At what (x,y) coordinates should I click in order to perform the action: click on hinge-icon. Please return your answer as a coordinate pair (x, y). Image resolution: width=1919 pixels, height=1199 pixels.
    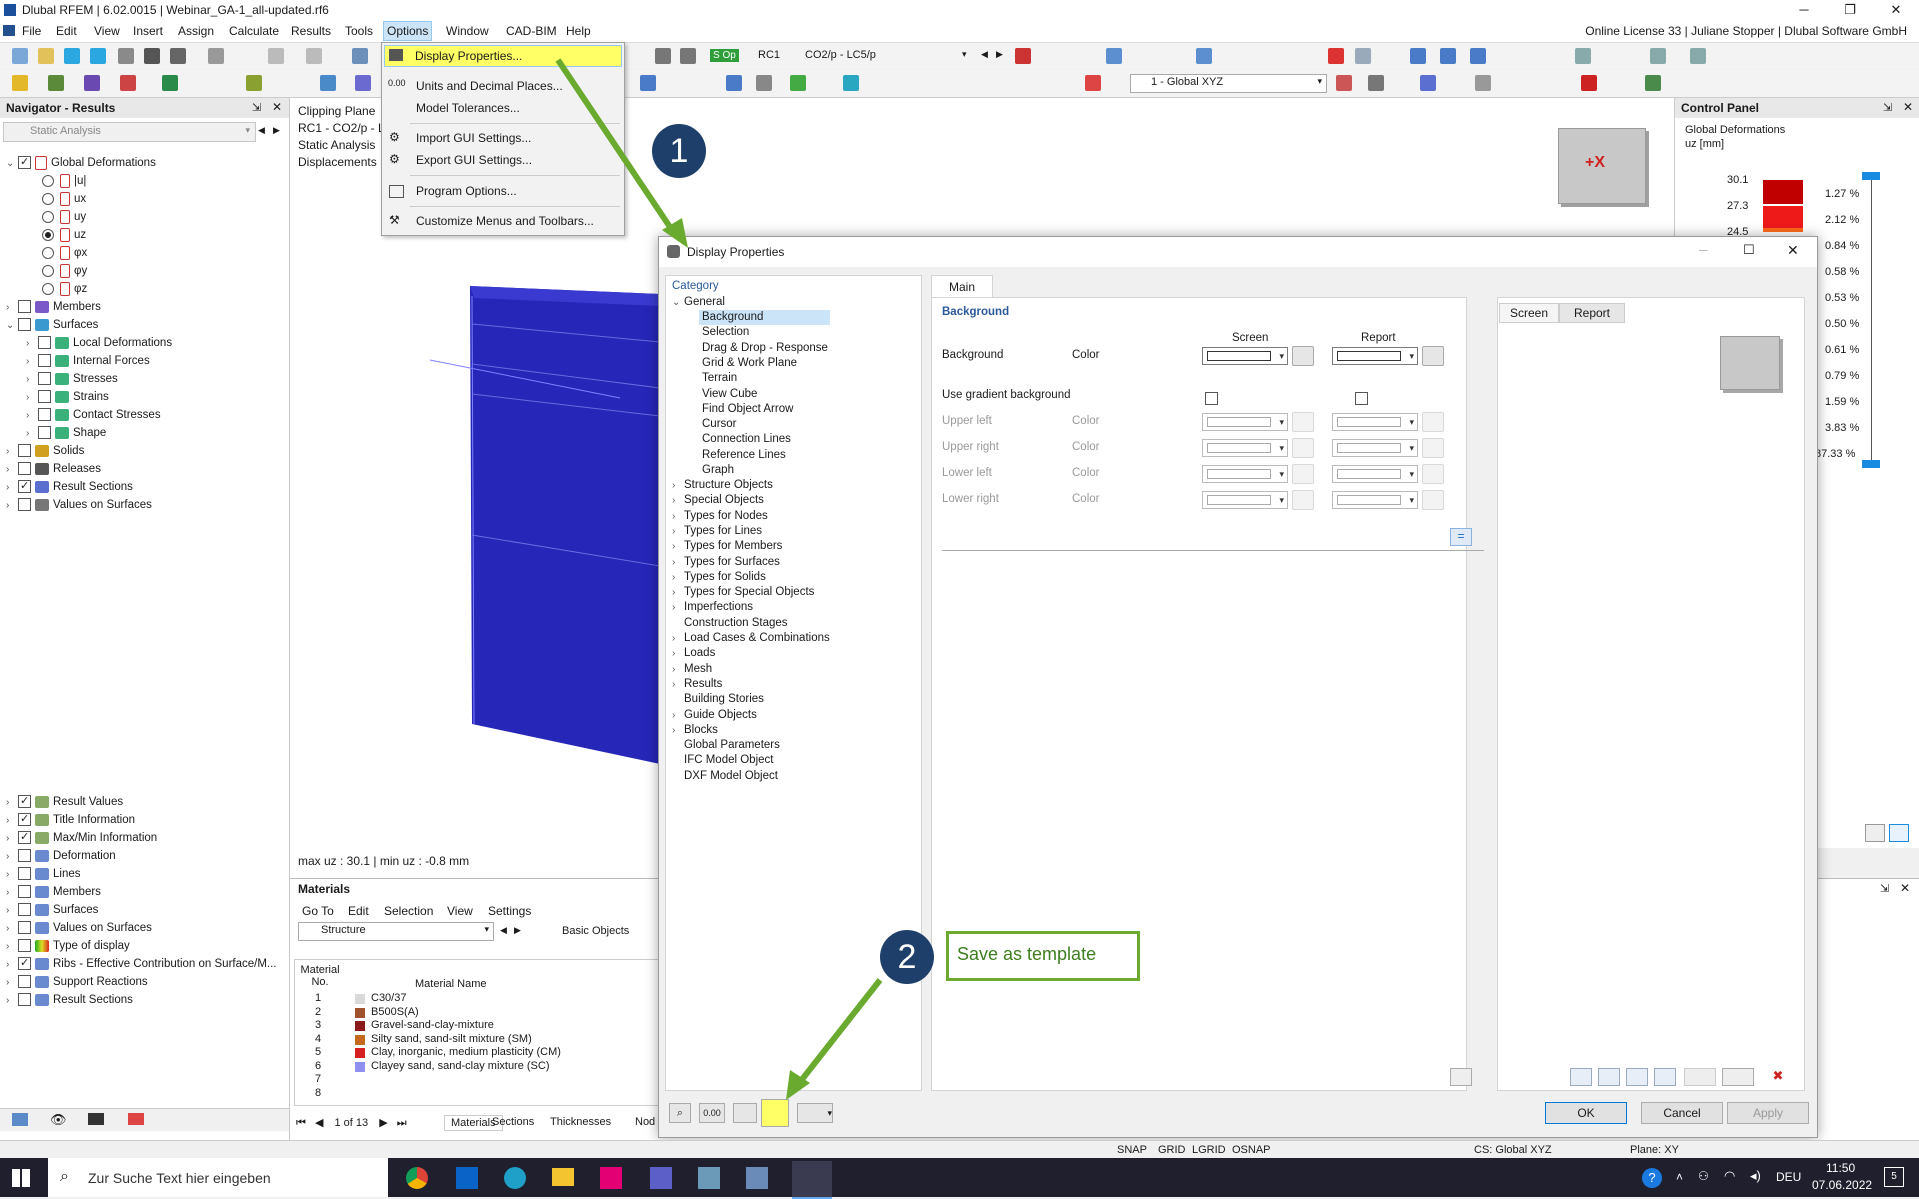
    Looking at the image, I should click on (170, 83).